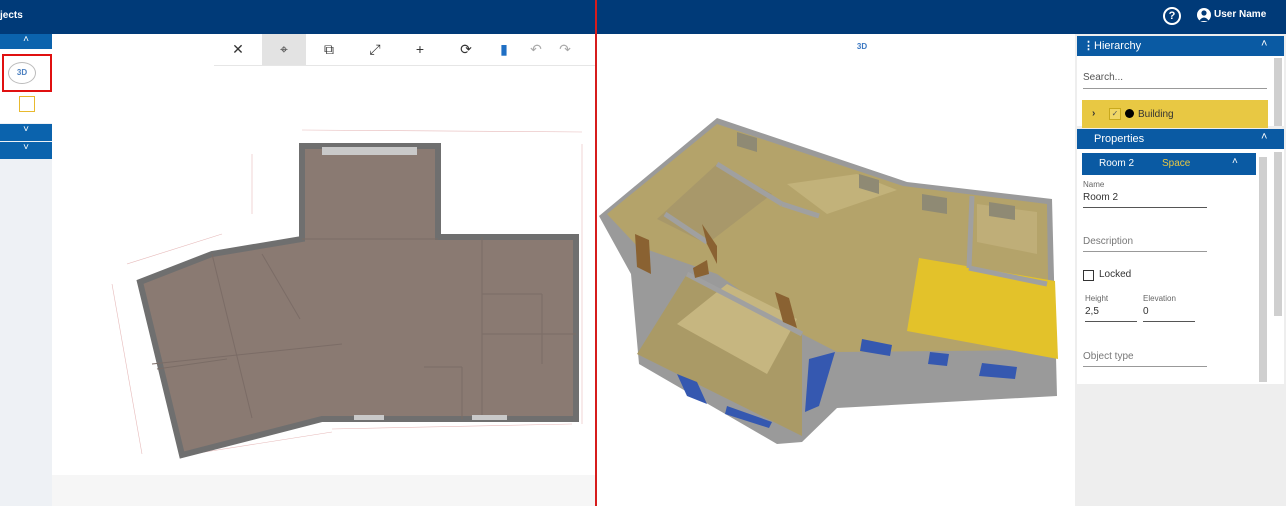  I want to click on building-label: Building, so click(1156, 114).